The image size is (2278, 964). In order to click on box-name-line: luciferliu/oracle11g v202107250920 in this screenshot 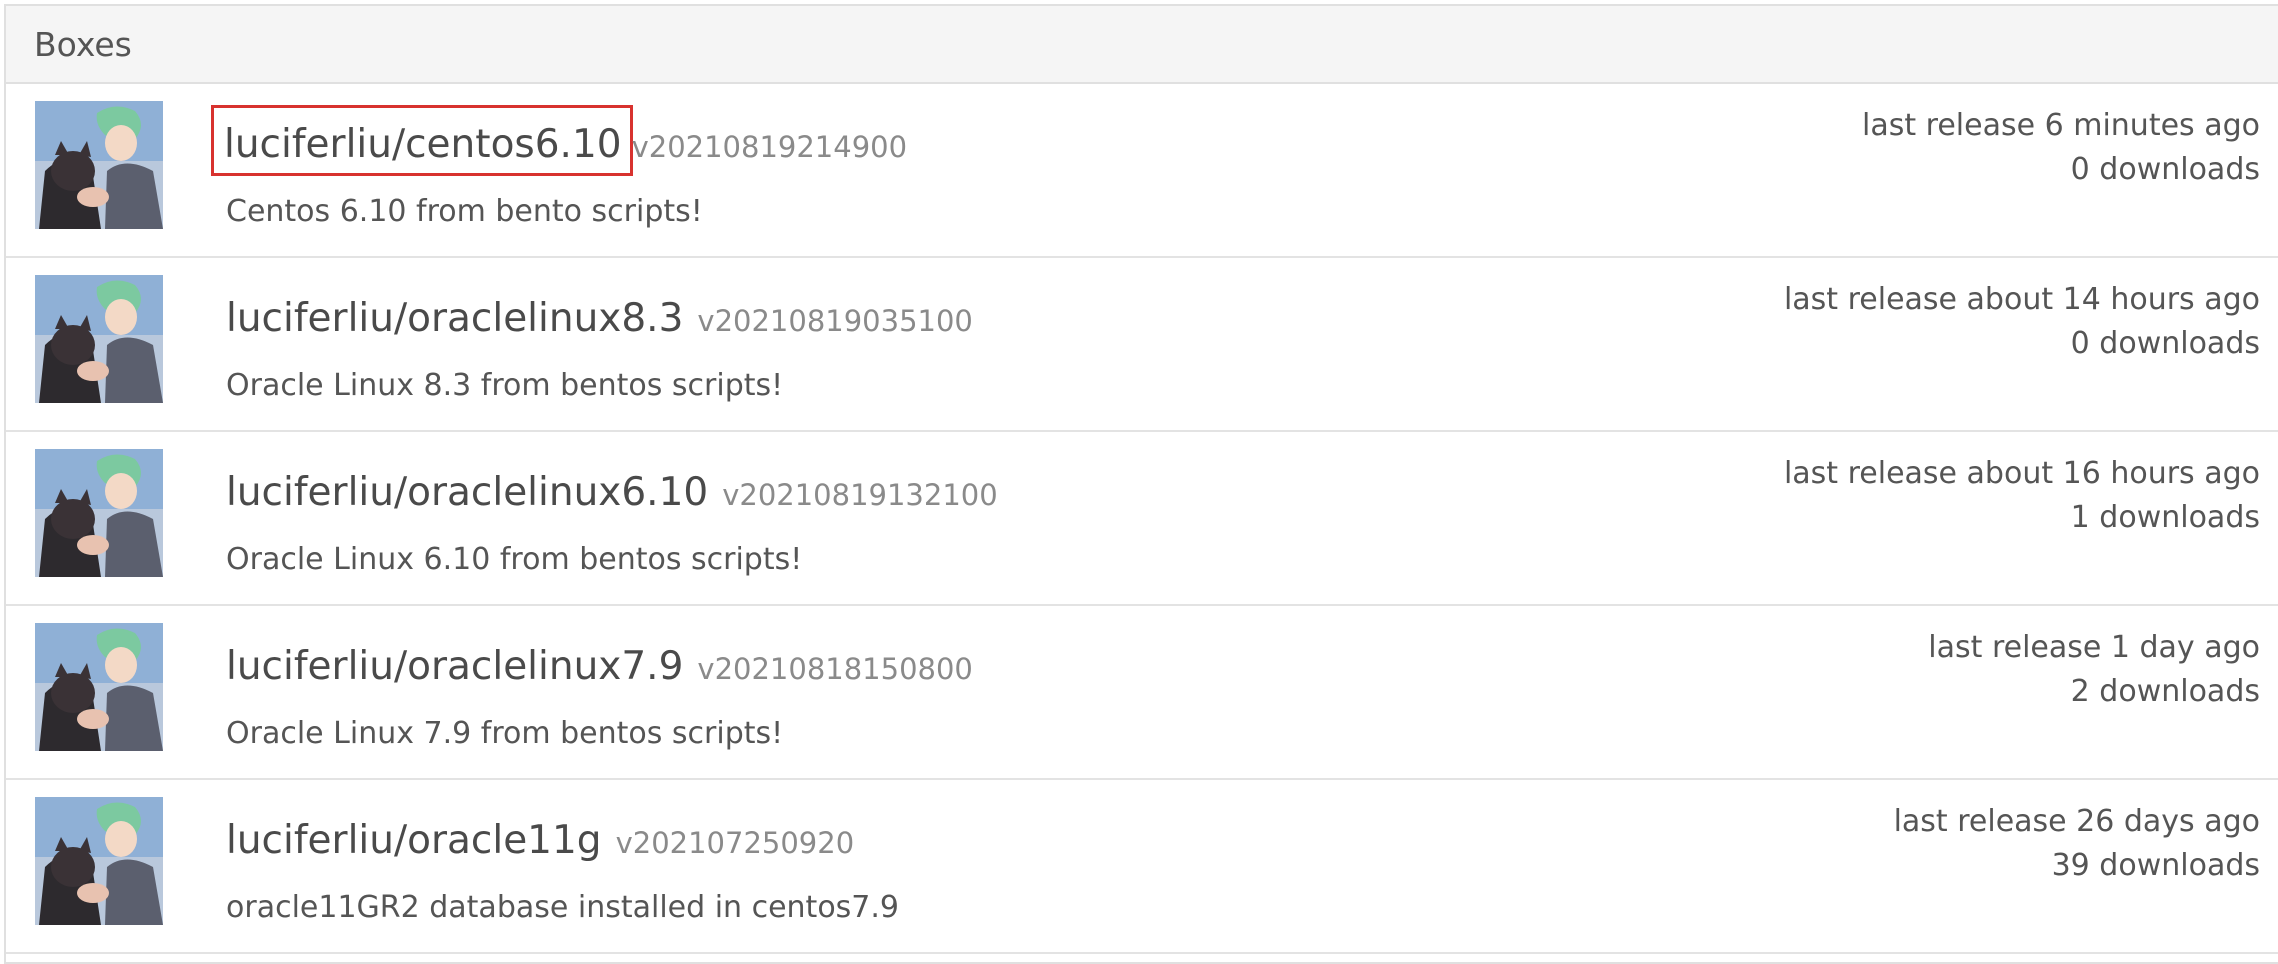, I will do `click(539, 840)`.